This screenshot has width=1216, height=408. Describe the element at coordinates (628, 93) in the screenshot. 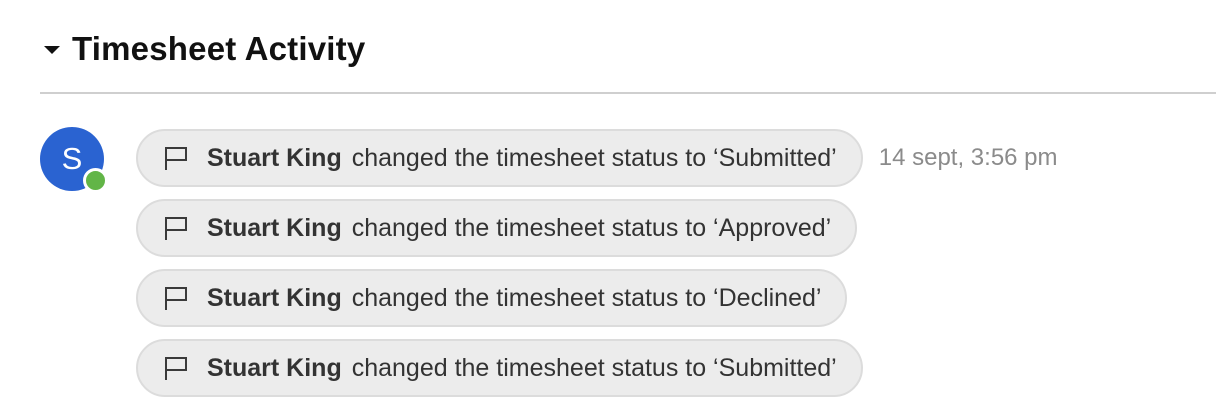

I see `section-divider` at that location.